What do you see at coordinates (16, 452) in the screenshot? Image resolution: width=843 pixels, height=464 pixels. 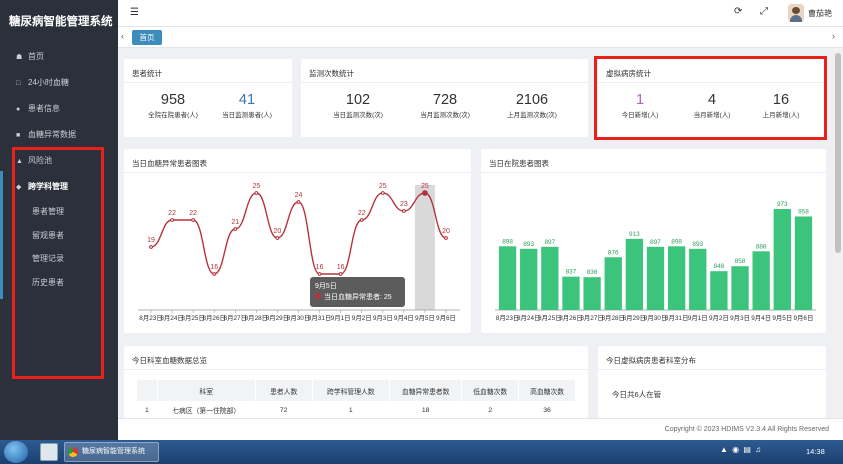 I see `start-button` at bounding box center [16, 452].